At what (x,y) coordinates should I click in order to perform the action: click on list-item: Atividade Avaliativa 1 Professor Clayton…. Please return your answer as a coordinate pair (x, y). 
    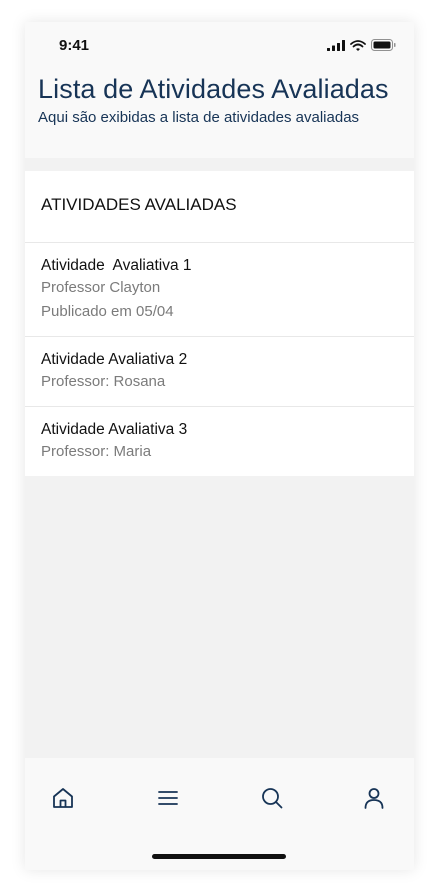
    Looking at the image, I should click on (219, 290).